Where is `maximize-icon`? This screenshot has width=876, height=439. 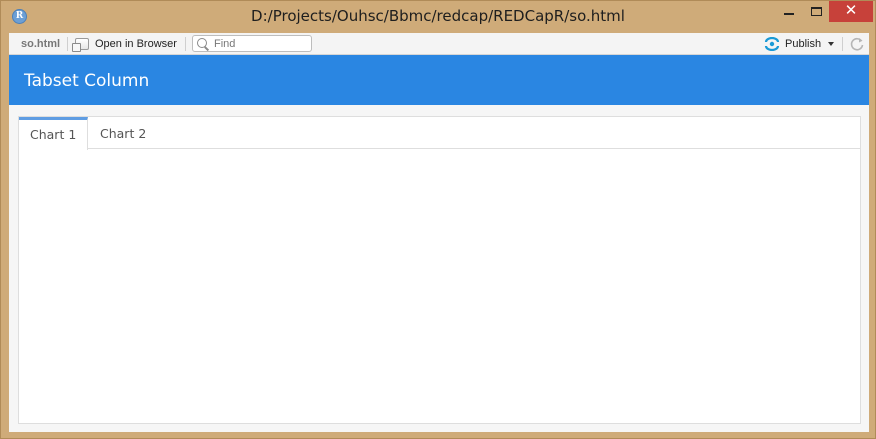
maximize-icon is located at coordinates (816, 11).